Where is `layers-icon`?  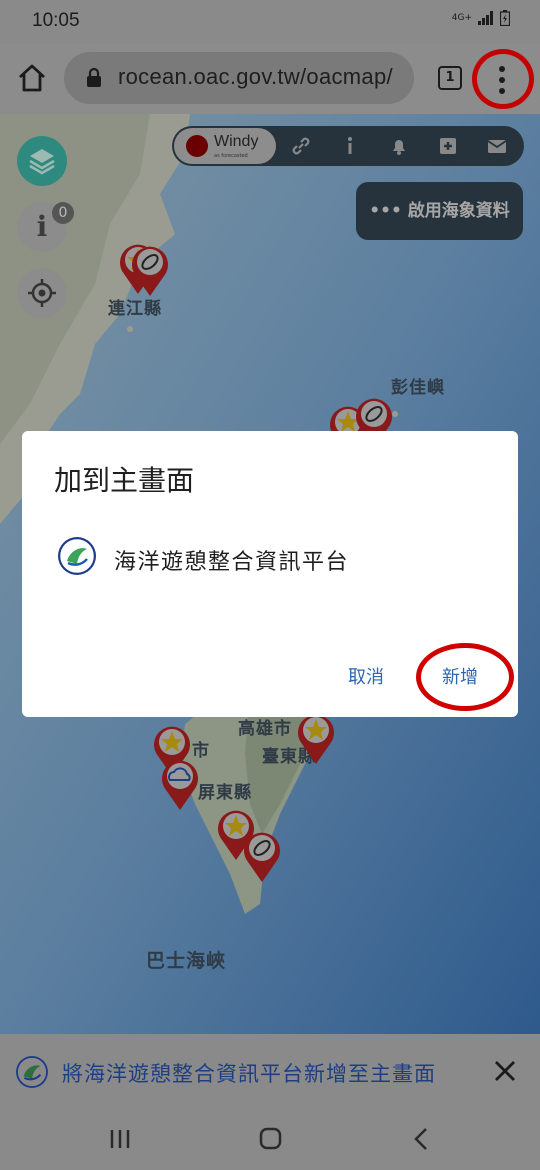 layers-icon is located at coordinates (42, 162).